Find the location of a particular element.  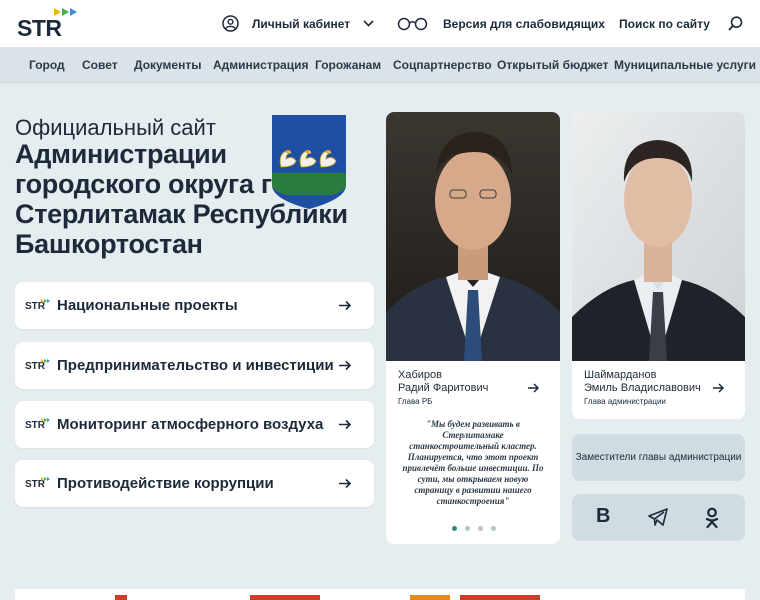

logo-dot-green is located at coordinates (65, 12).